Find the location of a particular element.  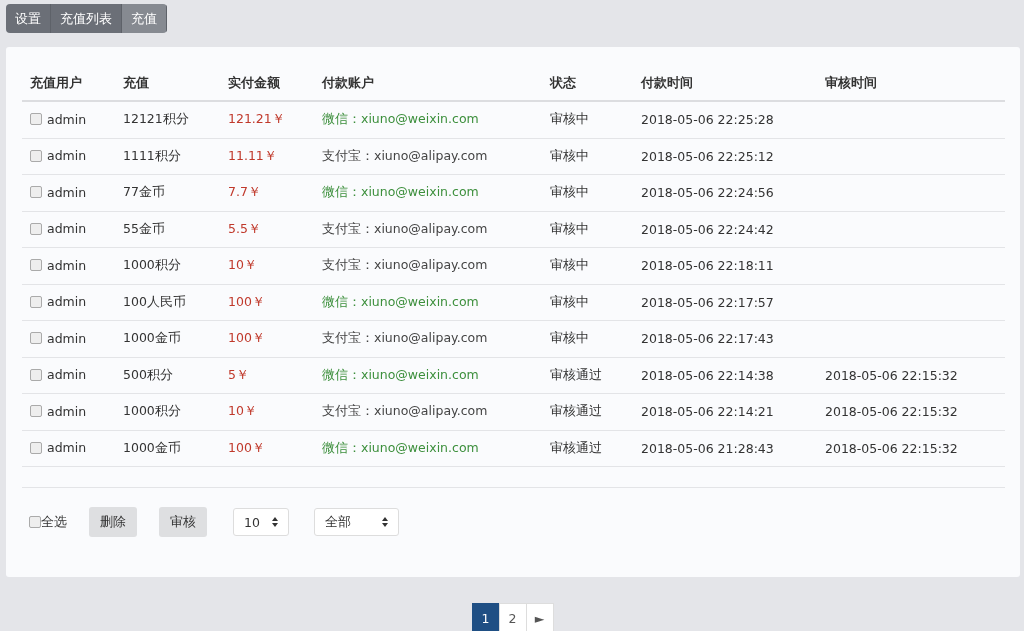

column-header: 审核时间 is located at coordinates (911, 84).